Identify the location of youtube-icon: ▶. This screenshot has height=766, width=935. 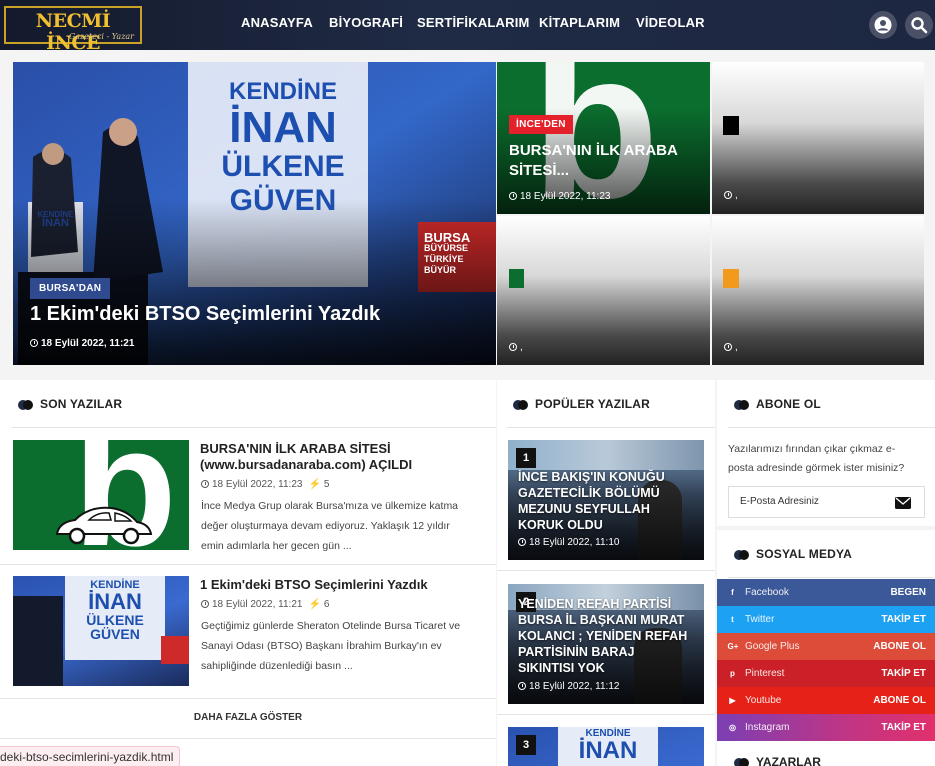
(732, 700).